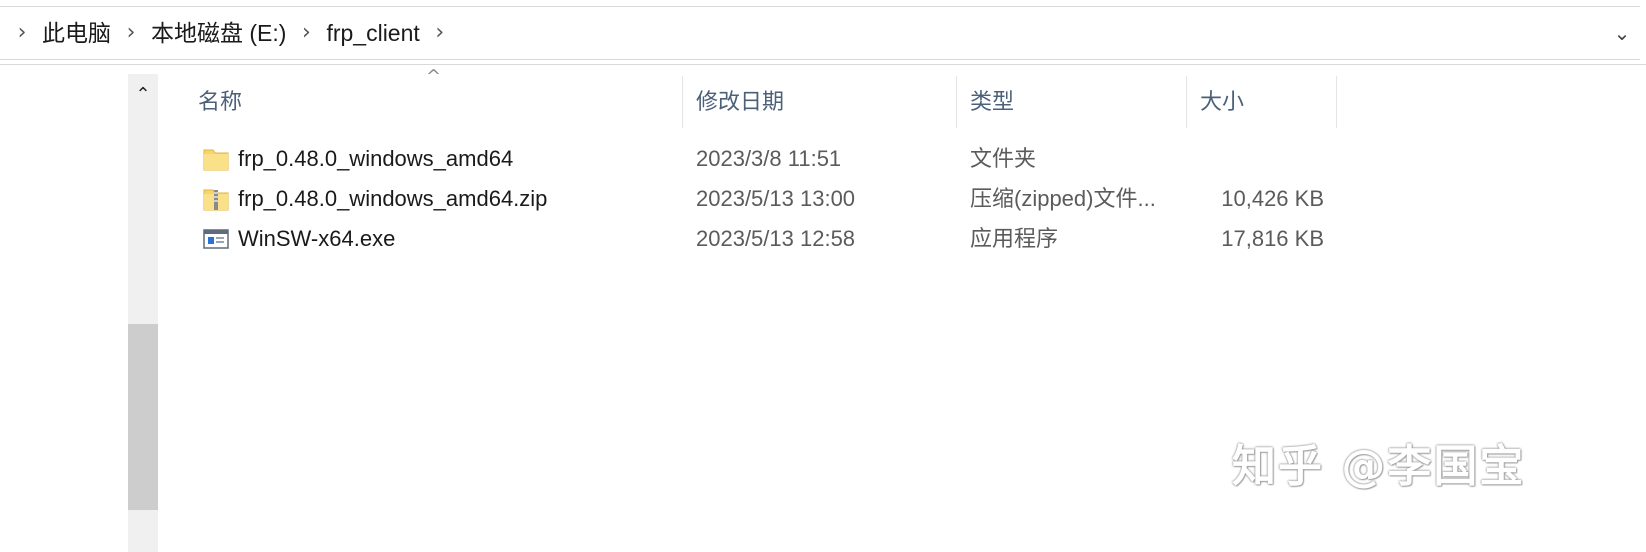  I want to click on breadcrumb: › 此电脑 › 本地磁盘 (E:) › frp_client ›, so click(231, 33).